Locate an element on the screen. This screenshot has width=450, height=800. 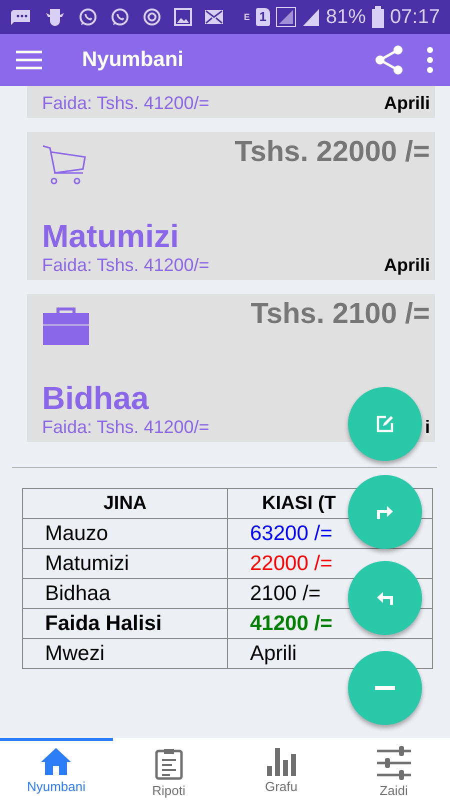
app-title: Nyumbani is located at coordinates (133, 60).